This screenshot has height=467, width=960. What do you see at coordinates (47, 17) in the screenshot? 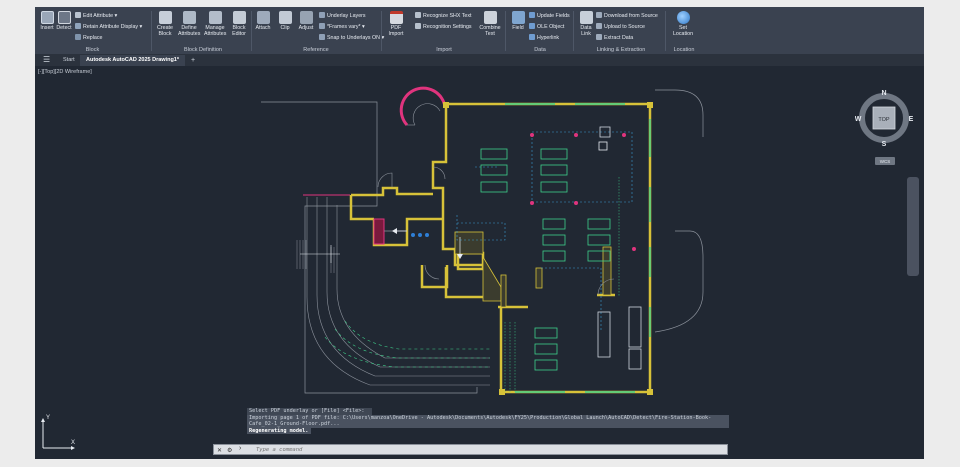
I see `insert-icon` at bounding box center [47, 17].